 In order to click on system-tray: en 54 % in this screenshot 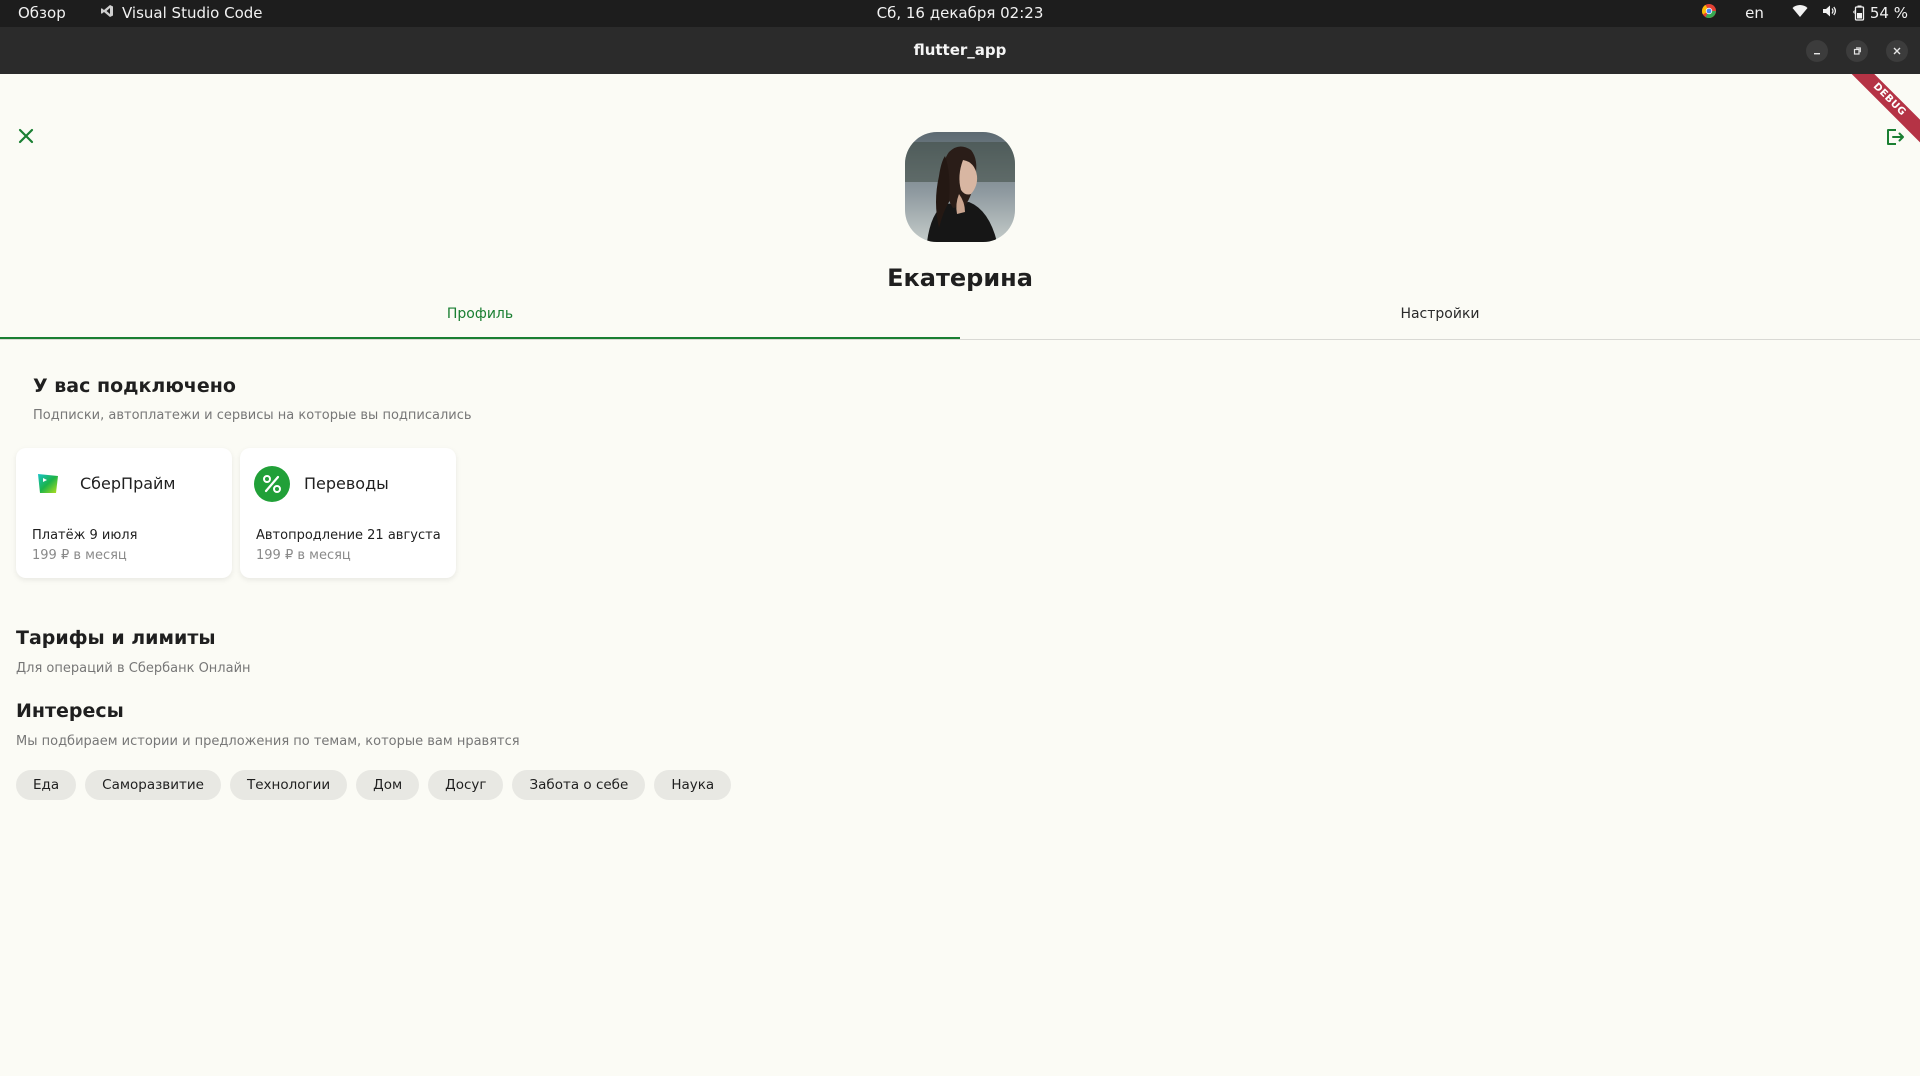, I will do `click(1804, 13)`.